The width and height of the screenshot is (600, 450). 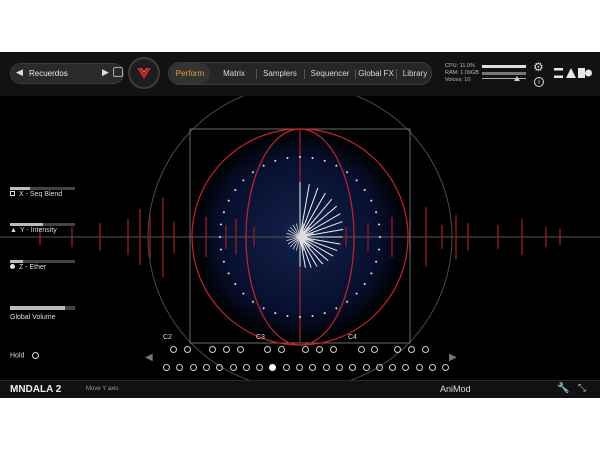 What do you see at coordinates (42, 261) in the screenshot?
I see `z-slider` at bounding box center [42, 261].